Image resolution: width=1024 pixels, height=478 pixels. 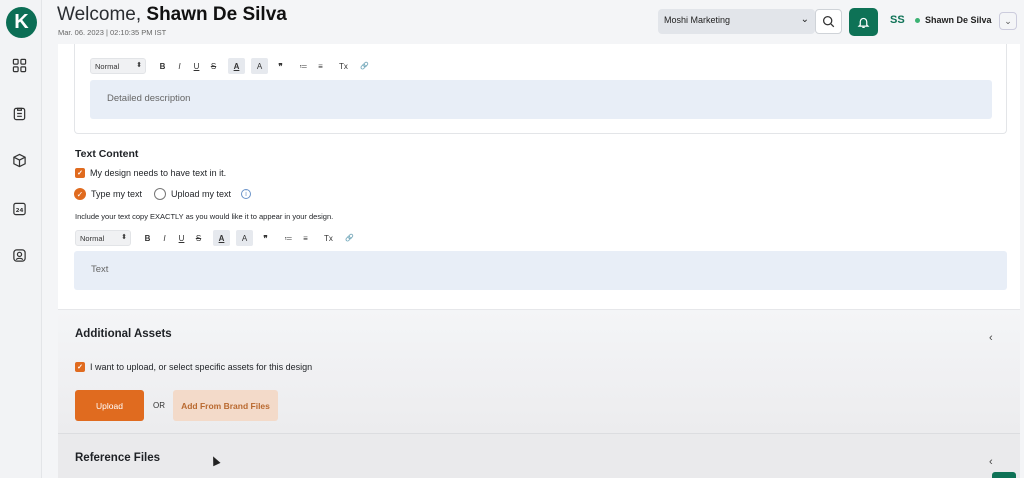 What do you see at coordinates (19, 113) in the screenshot?
I see `clipboard-icon` at bounding box center [19, 113].